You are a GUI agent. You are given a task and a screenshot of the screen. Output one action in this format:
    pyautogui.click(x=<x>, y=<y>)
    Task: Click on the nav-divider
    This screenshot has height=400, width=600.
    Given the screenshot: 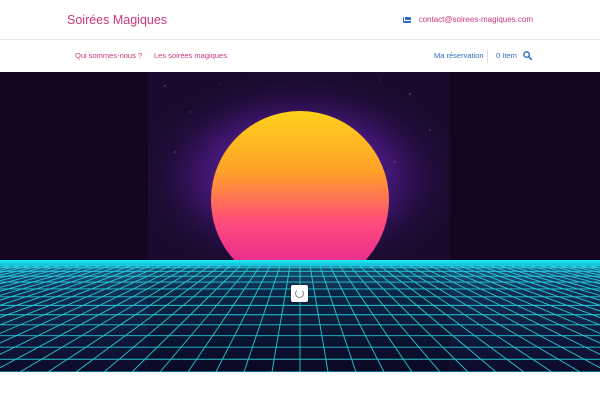 What is the action you would take?
    pyautogui.click(x=487, y=56)
    